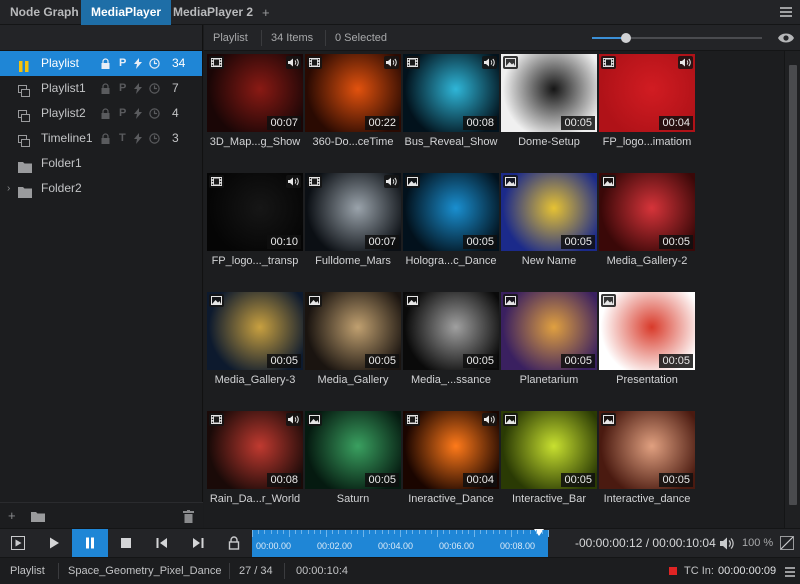 The width and height of the screenshot is (800, 584). I want to click on media-tile: 00:05 Media_Gallery, so click(353, 341).